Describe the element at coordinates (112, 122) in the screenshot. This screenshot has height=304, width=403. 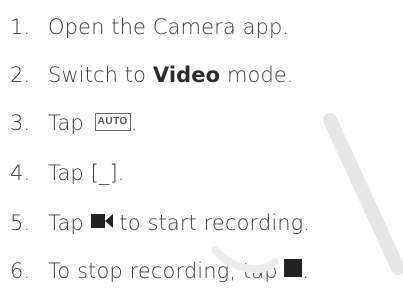
I see `auto-icon: AUTO` at that location.